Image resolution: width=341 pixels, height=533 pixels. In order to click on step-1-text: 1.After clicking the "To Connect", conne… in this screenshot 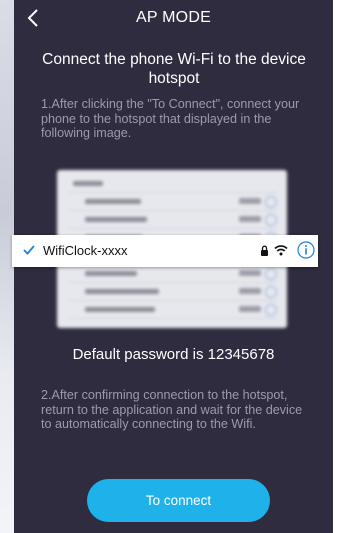, I will do `click(170, 118)`.